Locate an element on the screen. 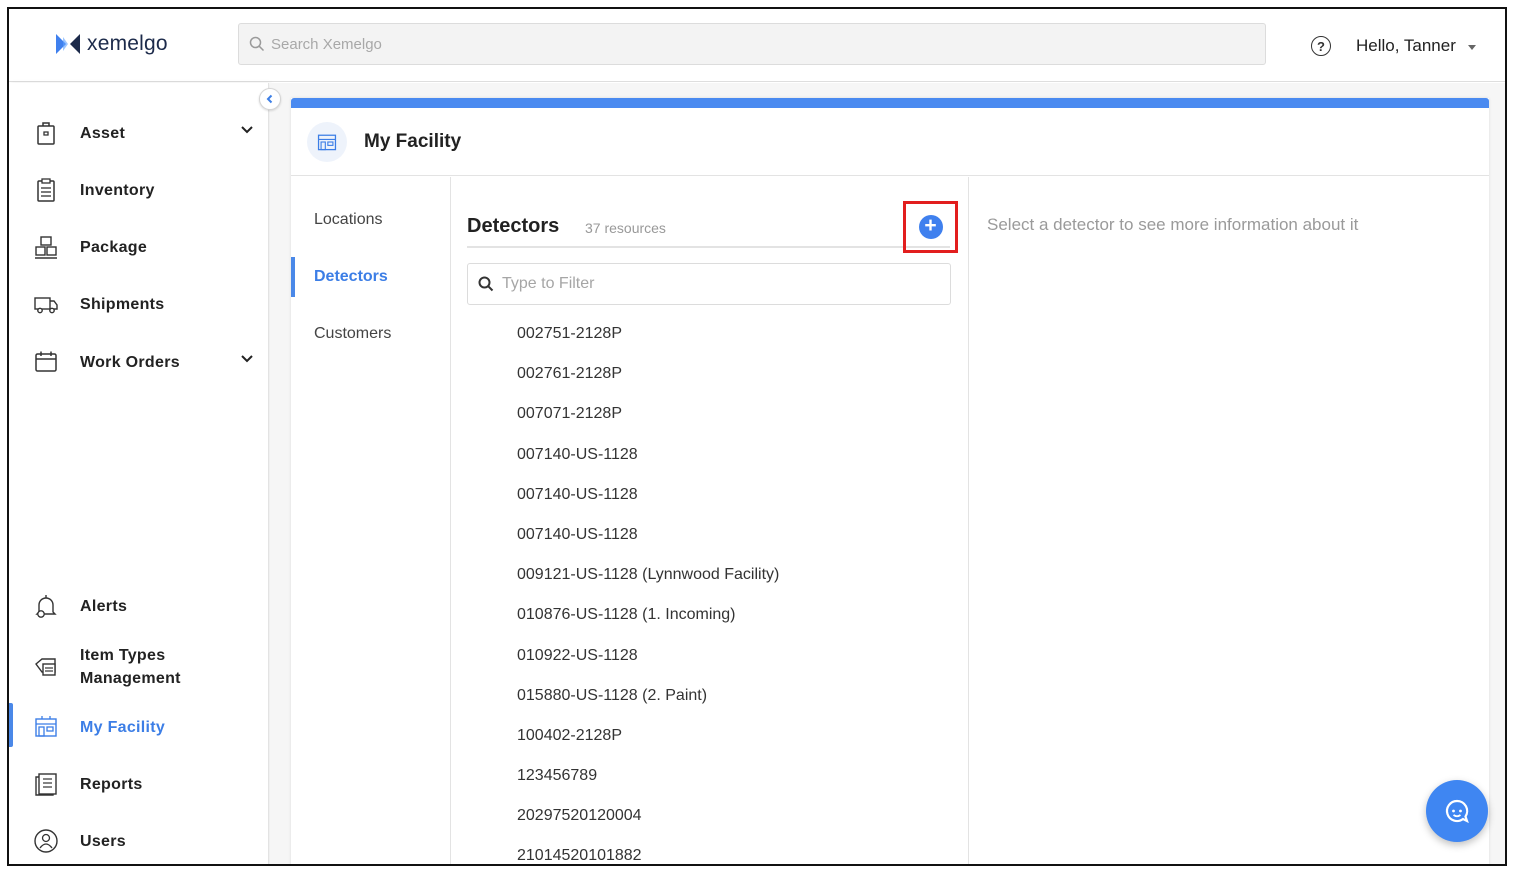 This screenshot has height=876, width=1514. user-menu-caret-icon is located at coordinates (1472, 47).